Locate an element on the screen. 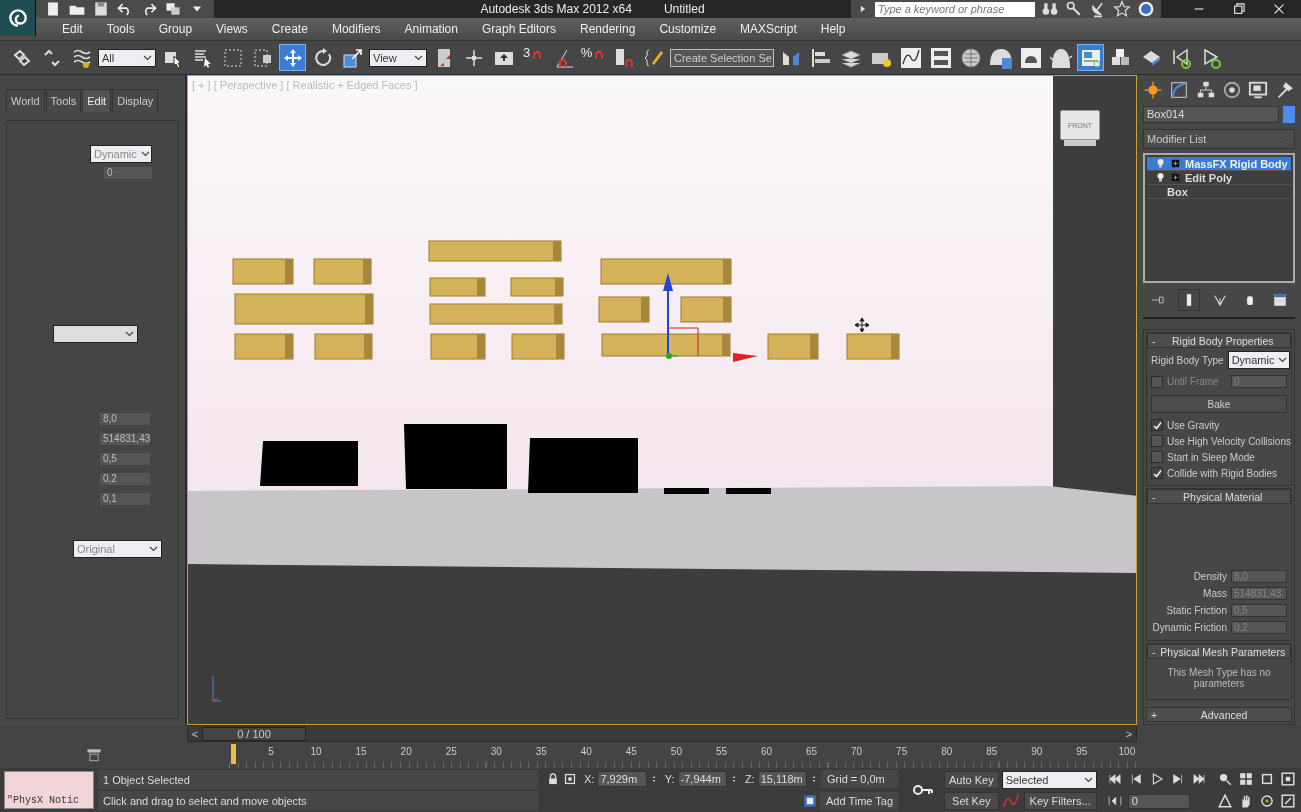 Image resolution: width=1301 pixels, height=812 pixels. curve-tab is located at coordinates (1179, 89).